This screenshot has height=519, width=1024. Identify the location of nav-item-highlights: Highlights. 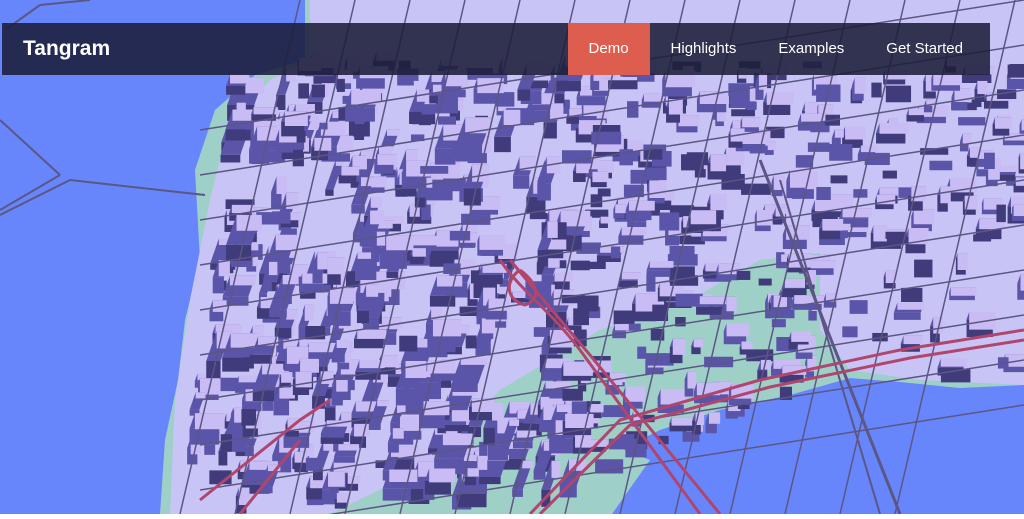
(704, 49).